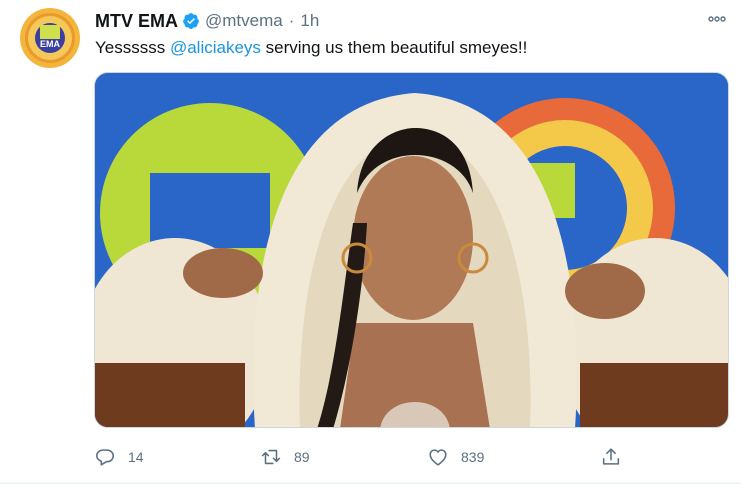 This screenshot has height=484, width=741. I want to click on more-dots-icon, so click(717, 19).